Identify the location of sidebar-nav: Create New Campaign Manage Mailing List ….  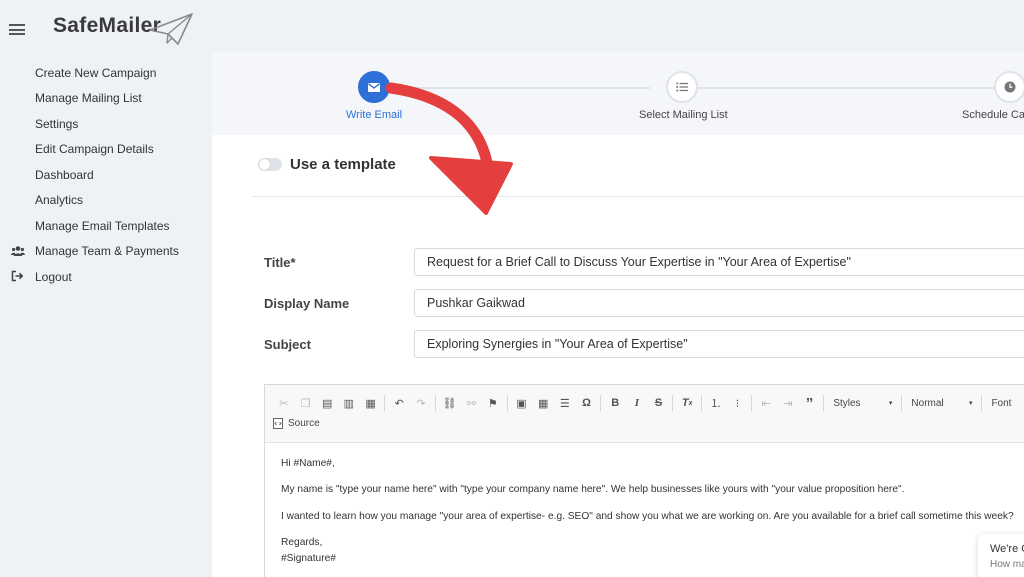
(100, 175).